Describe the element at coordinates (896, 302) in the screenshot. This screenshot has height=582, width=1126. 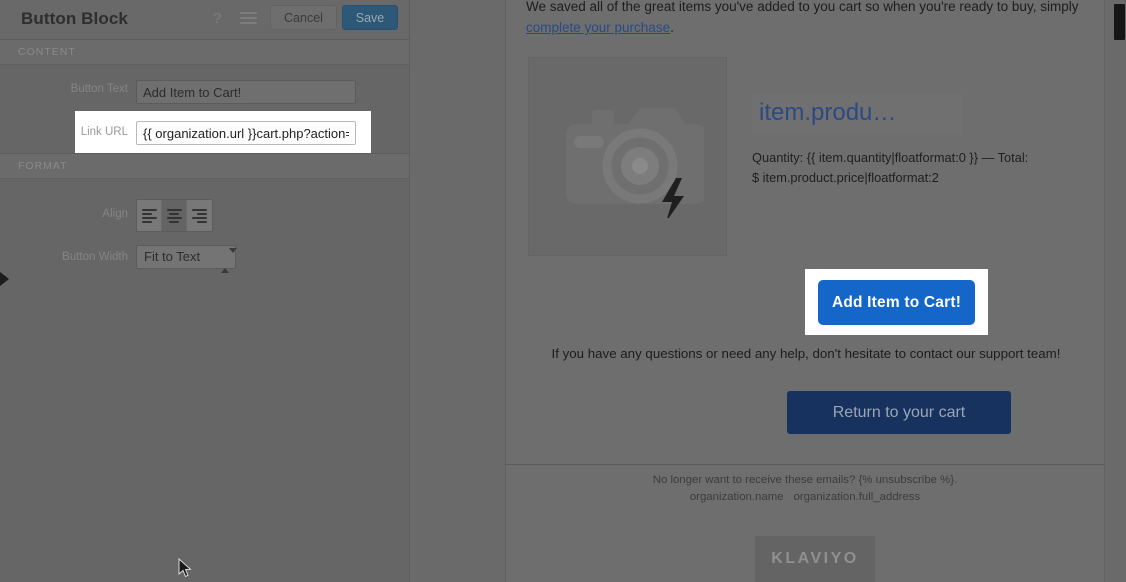
I see `add-item-to-cart-button: Add Item to Cart!` at that location.